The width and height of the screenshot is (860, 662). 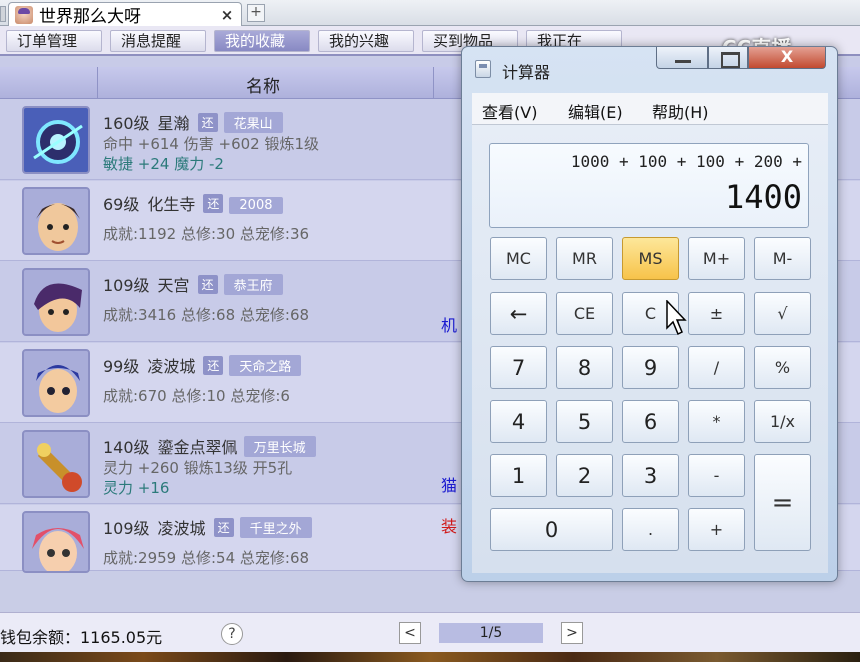 What do you see at coordinates (54, 41) in the screenshot?
I see `nav-order-management: 订单管理` at bounding box center [54, 41].